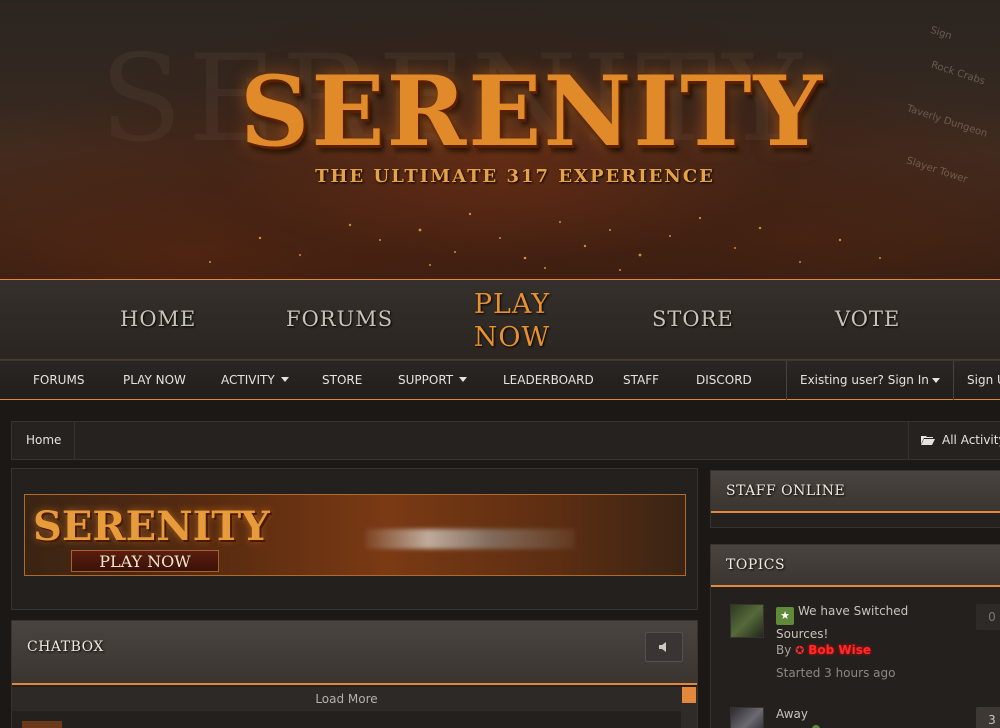 This screenshot has height=728, width=1000. What do you see at coordinates (855, 566) in the screenshot?
I see `topics-header: TOPICS` at bounding box center [855, 566].